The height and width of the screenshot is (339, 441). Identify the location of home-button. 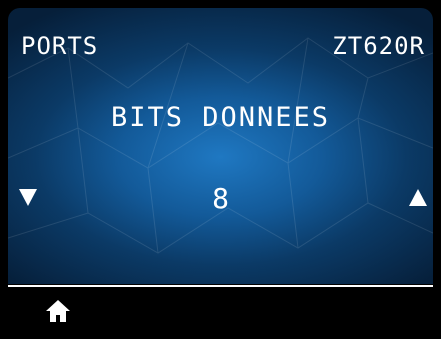
(58, 311).